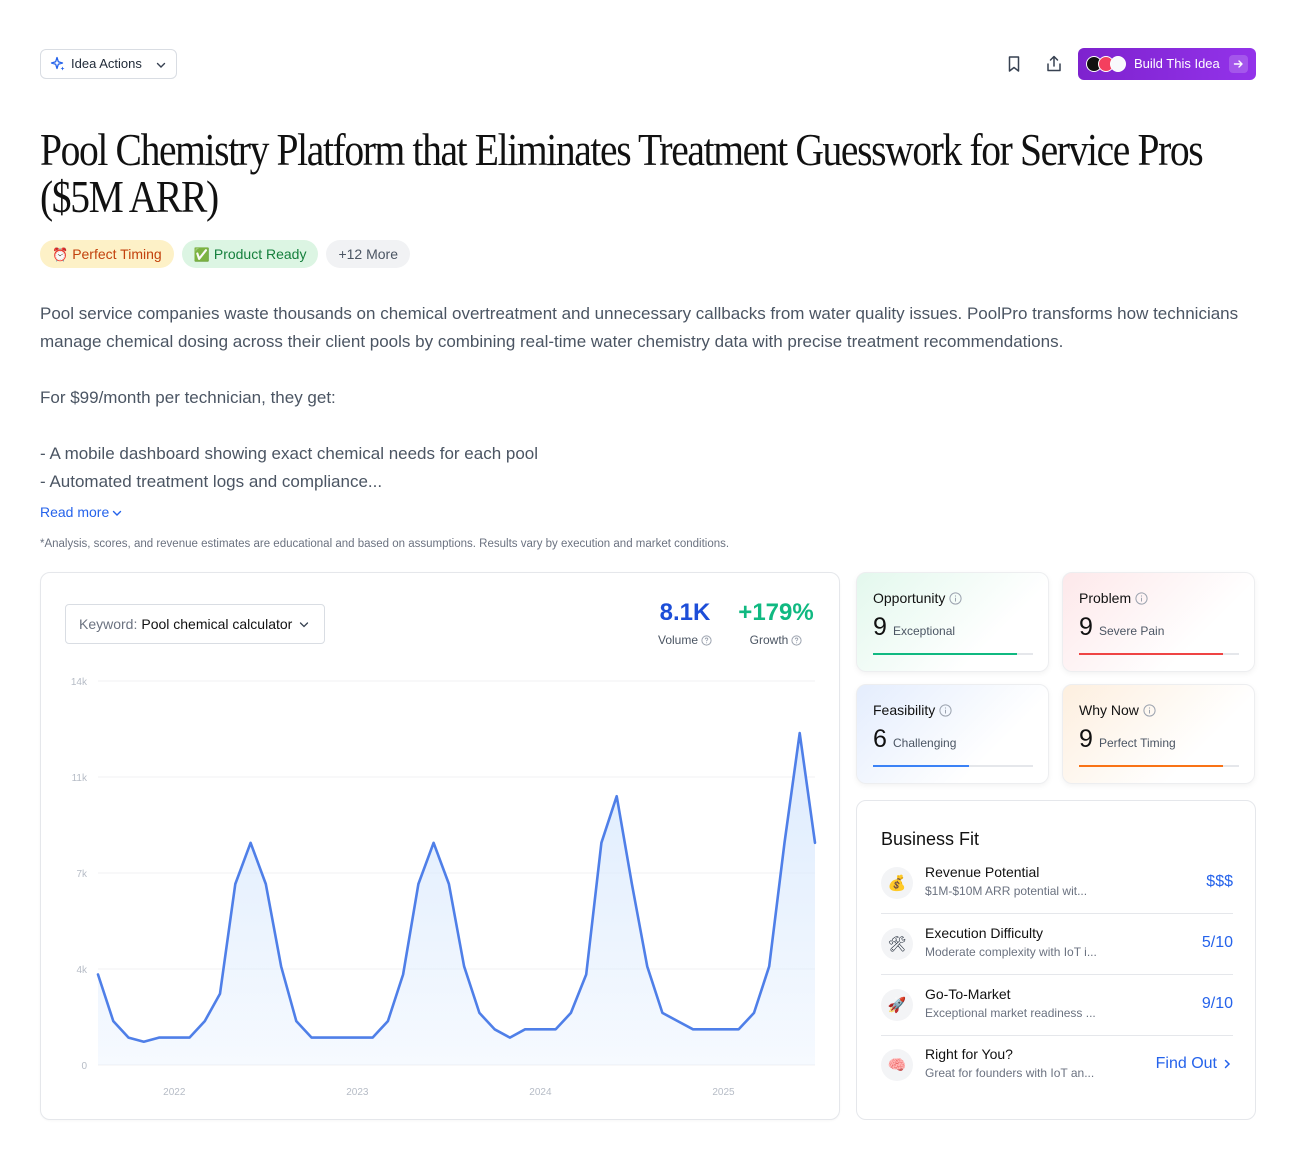 The image size is (1296, 1160). Describe the element at coordinates (897, 1065) in the screenshot. I see `brain-icon: 🧠` at that location.